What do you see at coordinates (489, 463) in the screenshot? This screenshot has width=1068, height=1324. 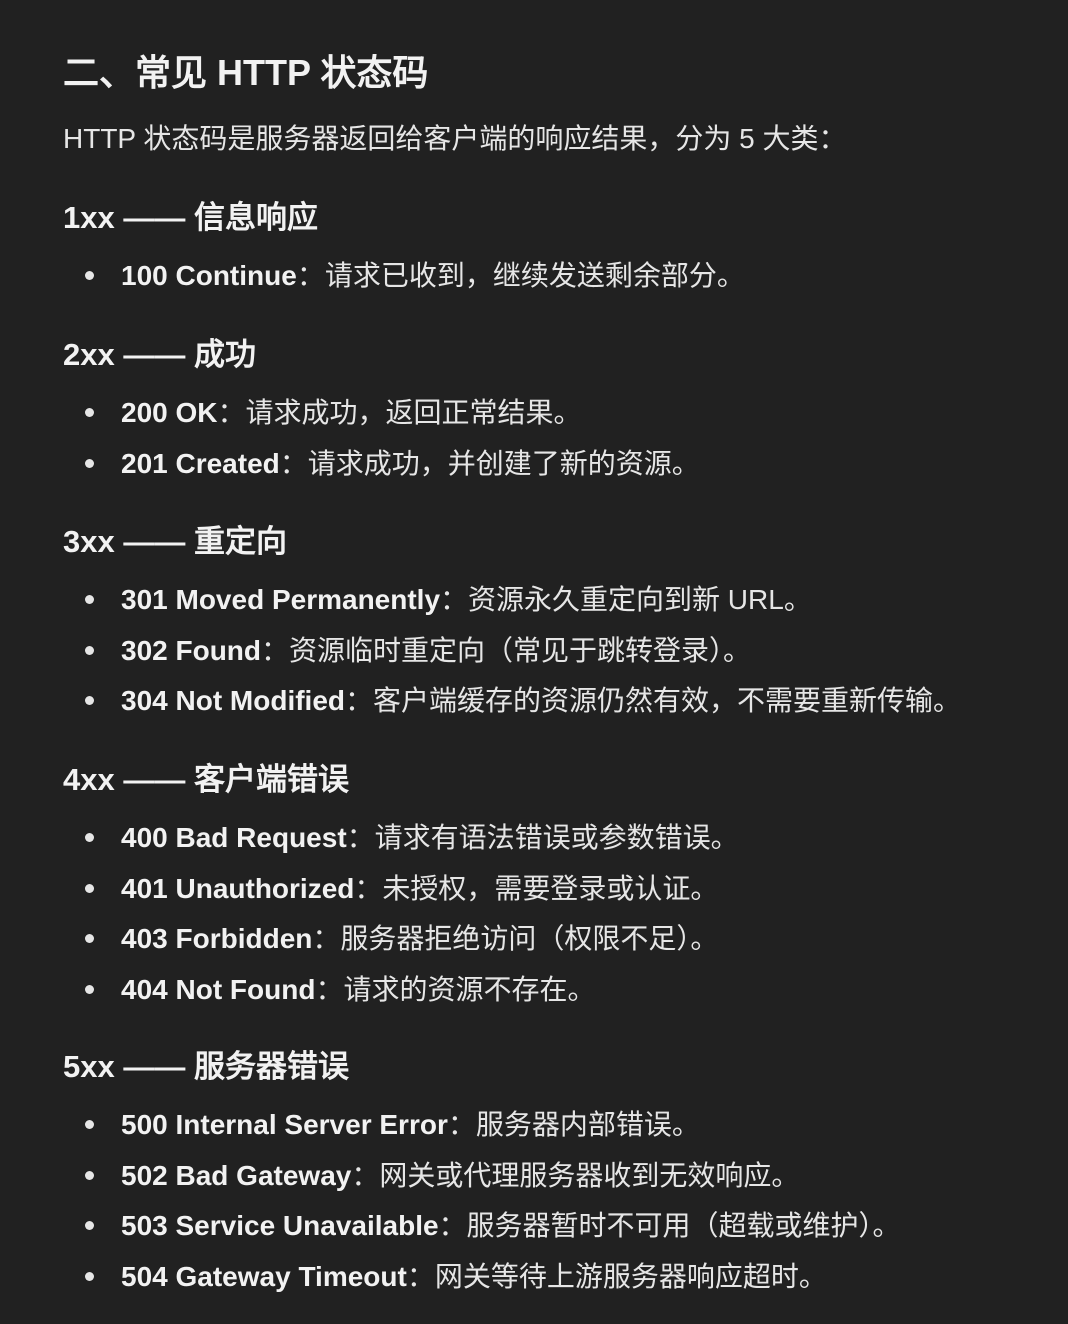 I see `status-desc: ：请求成功，并创建了新的资源。` at bounding box center [489, 463].